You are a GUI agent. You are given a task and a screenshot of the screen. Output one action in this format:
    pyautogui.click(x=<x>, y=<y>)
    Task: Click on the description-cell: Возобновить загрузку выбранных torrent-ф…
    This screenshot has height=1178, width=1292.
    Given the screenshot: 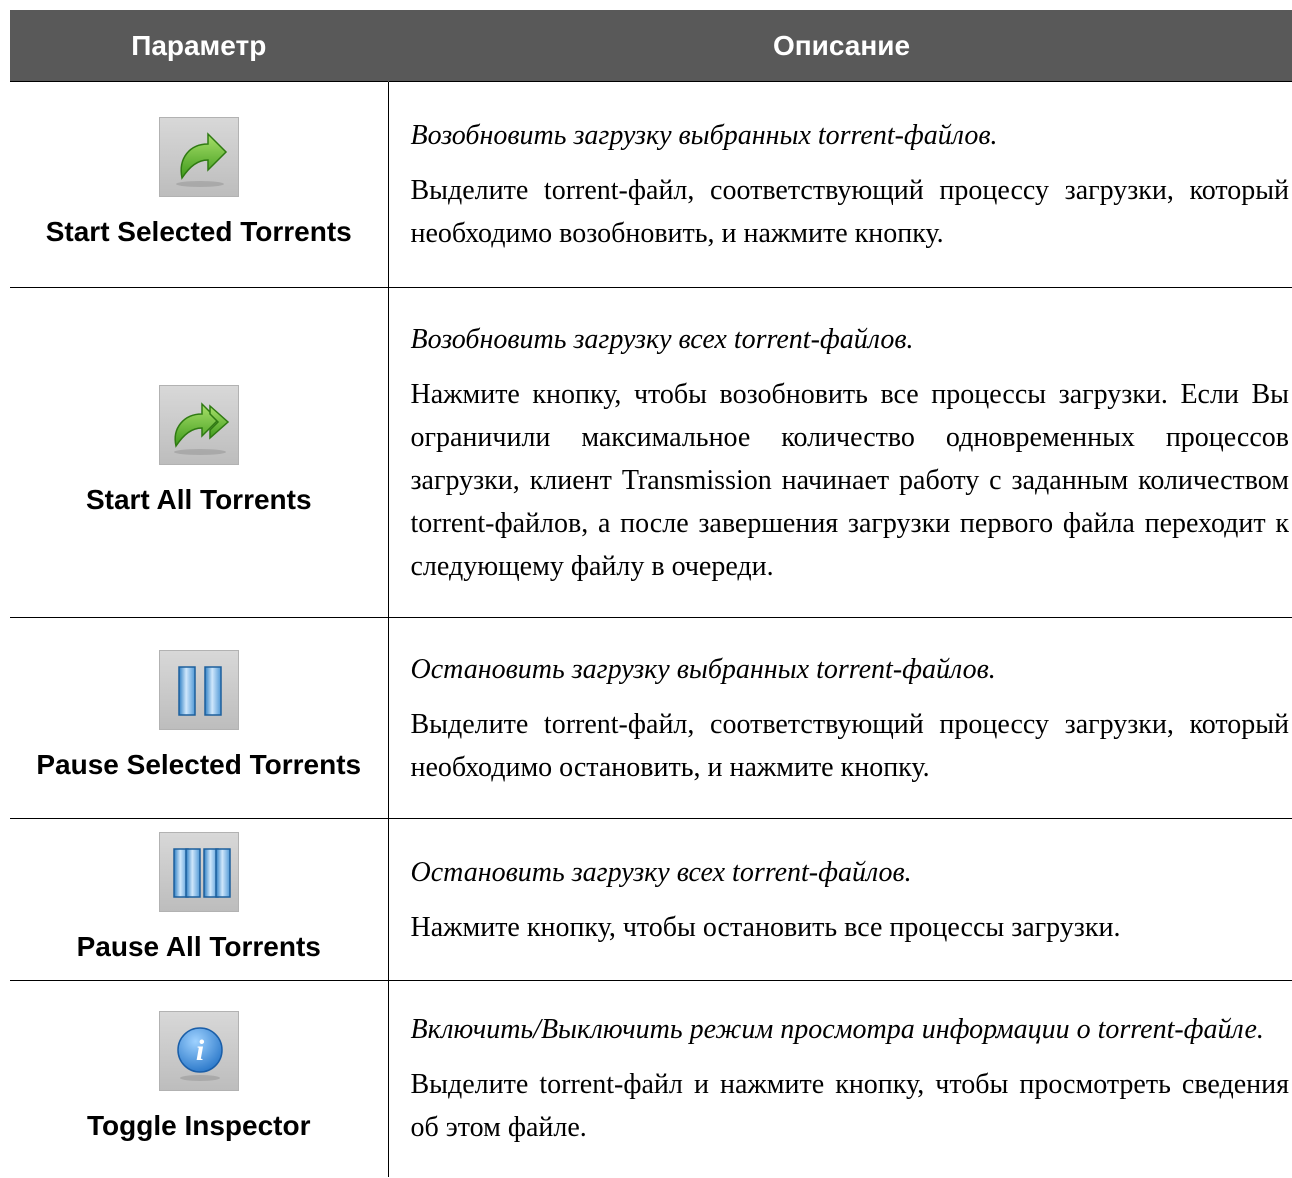 What is the action you would take?
    pyautogui.click(x=840, y=184)
    